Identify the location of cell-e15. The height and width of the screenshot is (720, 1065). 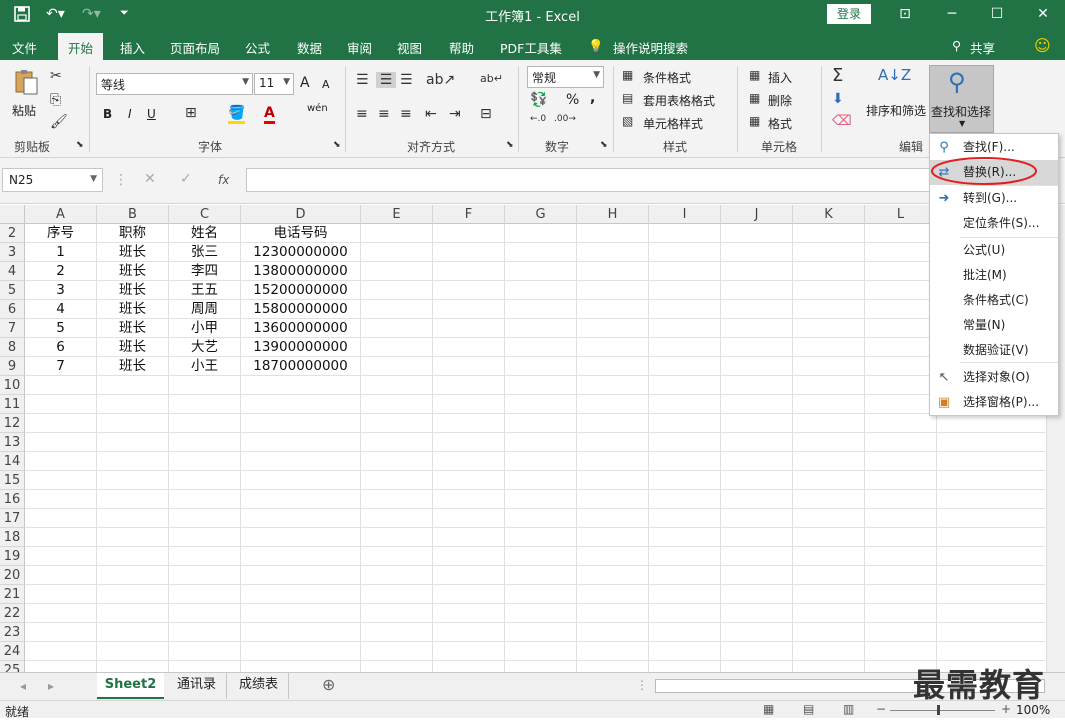
(397, 480).